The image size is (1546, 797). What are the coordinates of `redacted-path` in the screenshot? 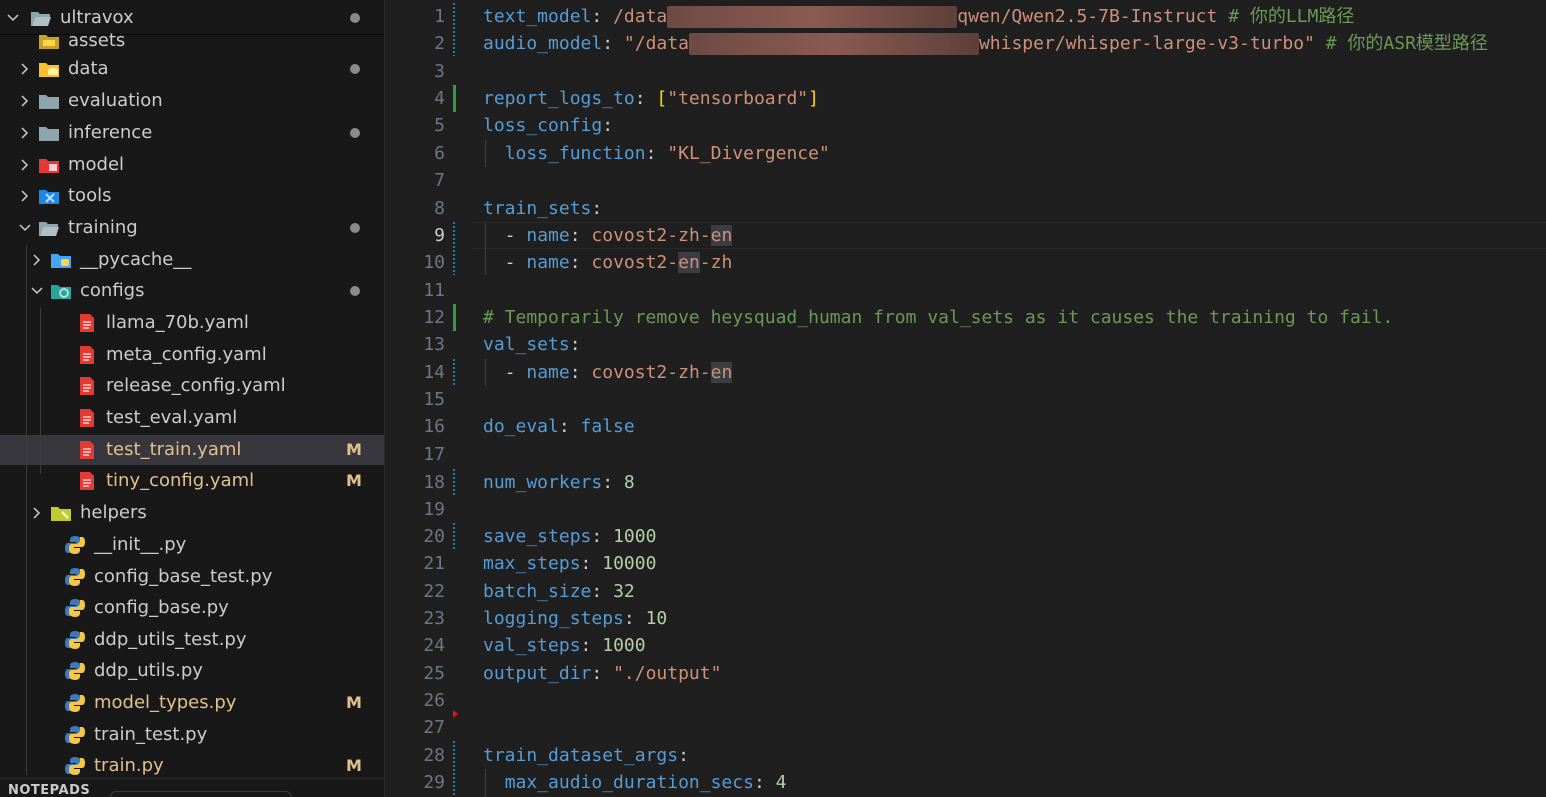 It's located at (812, 17).